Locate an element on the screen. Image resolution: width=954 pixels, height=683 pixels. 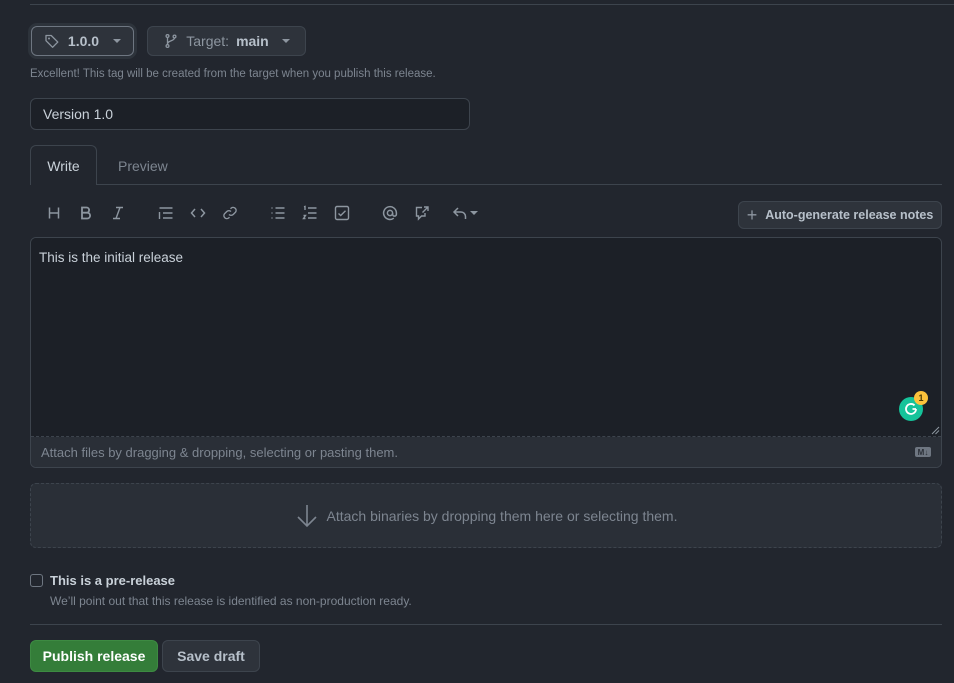
reply-icon is located at coordinates (459, 213).